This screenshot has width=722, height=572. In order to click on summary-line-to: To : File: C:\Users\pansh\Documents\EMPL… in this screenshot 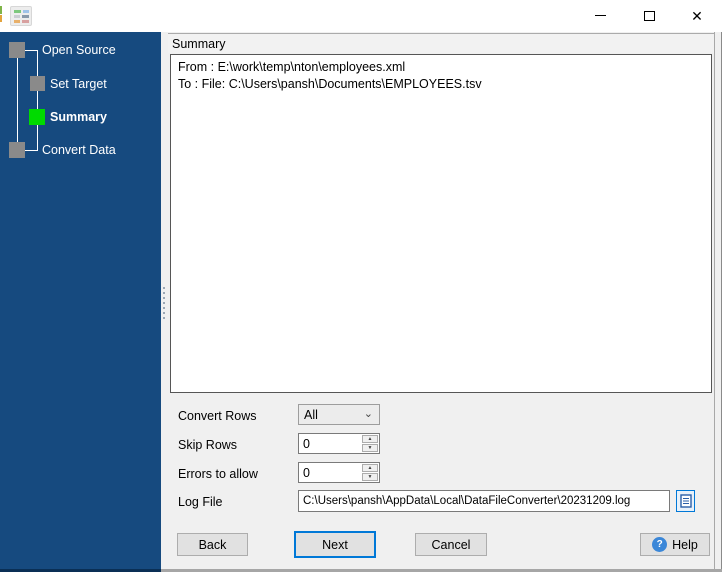, I will do `click(330, 84)`.